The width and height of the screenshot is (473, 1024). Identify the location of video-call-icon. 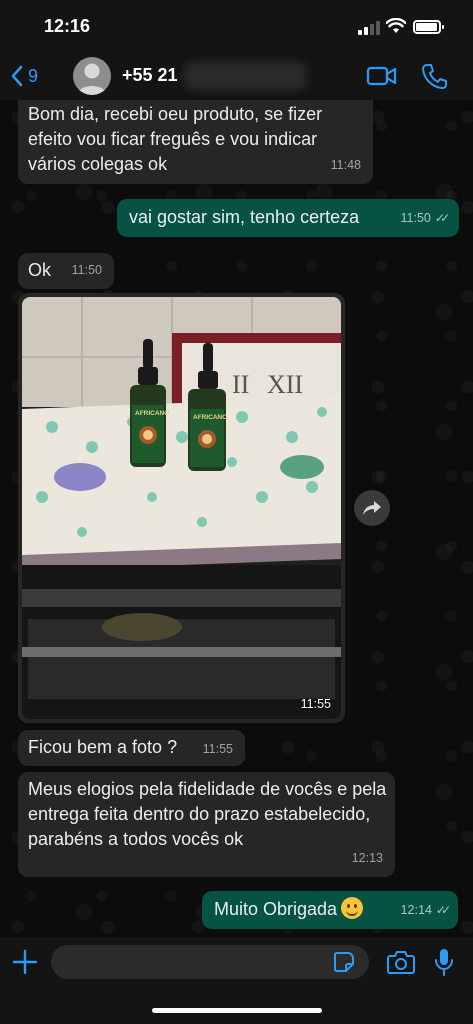
(382, 76).